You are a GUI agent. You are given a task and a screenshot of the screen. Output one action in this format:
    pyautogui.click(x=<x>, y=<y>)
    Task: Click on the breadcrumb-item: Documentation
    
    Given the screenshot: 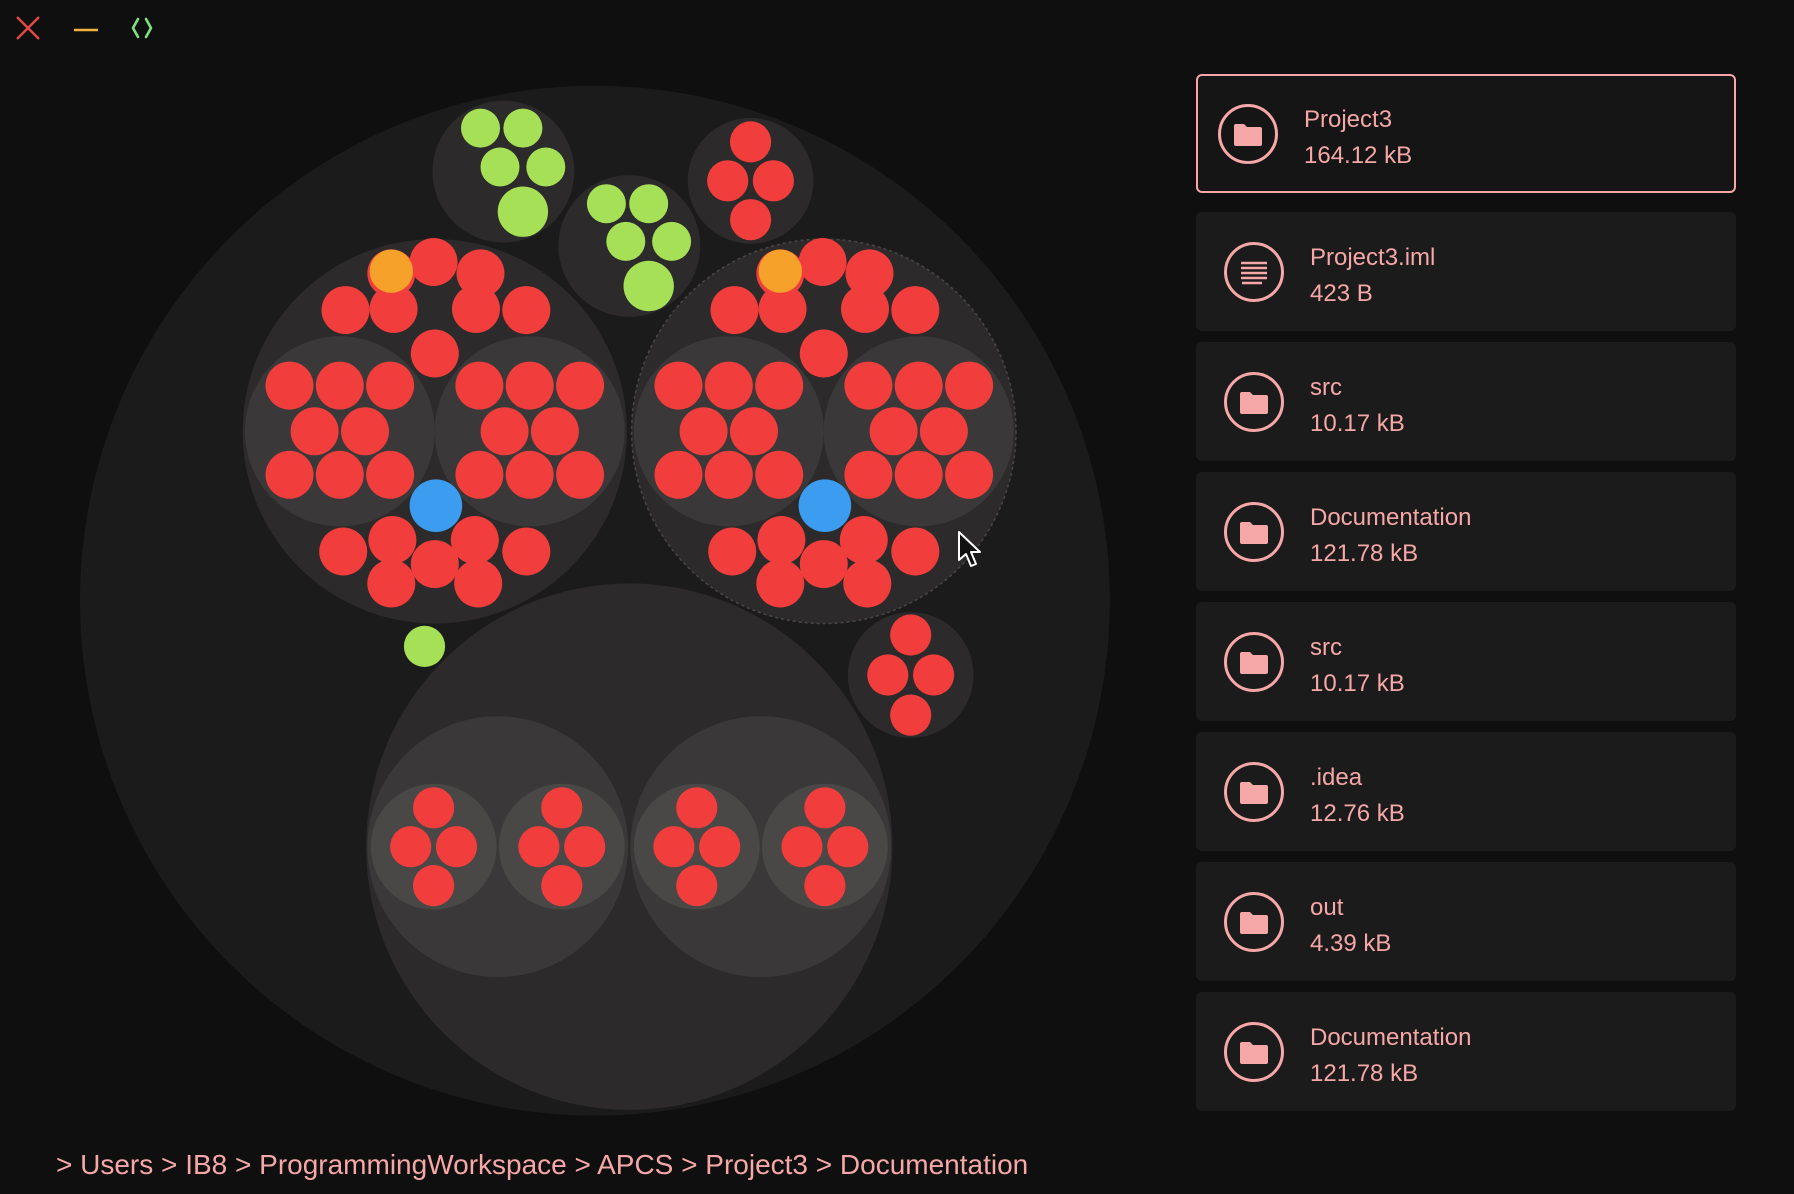 What is the action you would take?
    pyautogui.click(x=934, y=1164)
    